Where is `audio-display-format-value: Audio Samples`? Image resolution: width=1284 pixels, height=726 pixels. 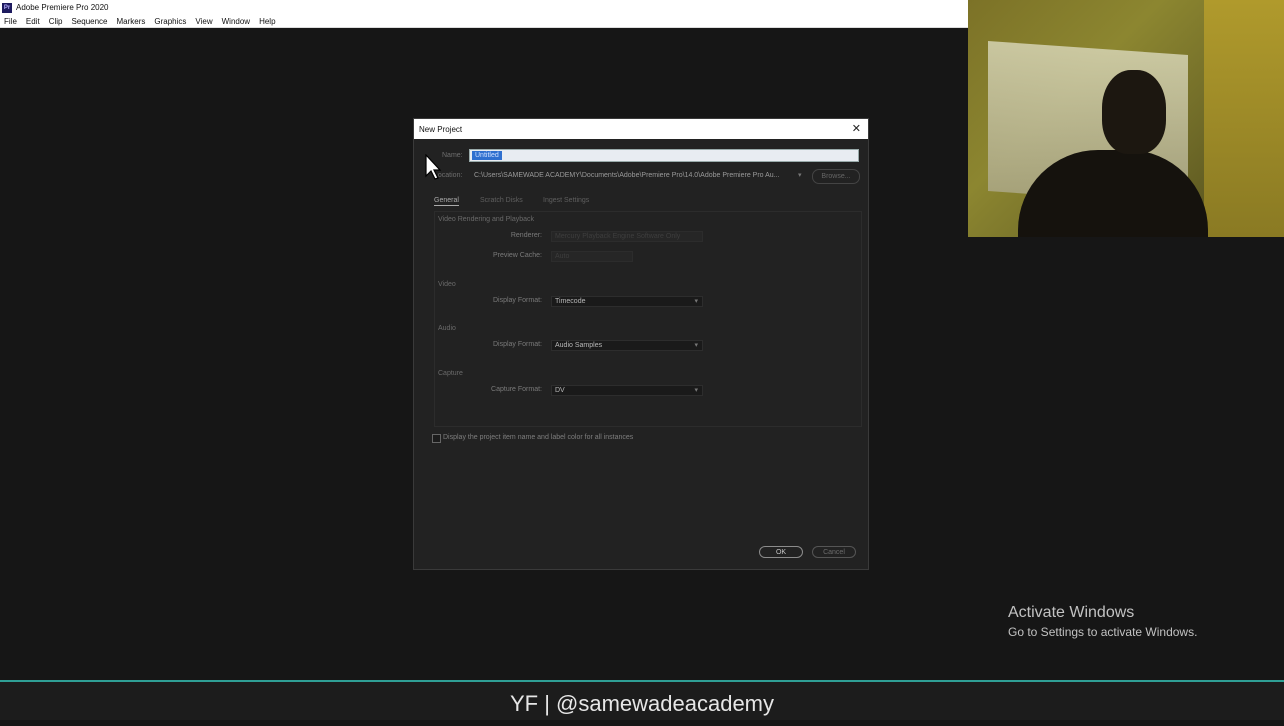 audio-display-format-value: Audio Samples is located at coordinates (579, 345).